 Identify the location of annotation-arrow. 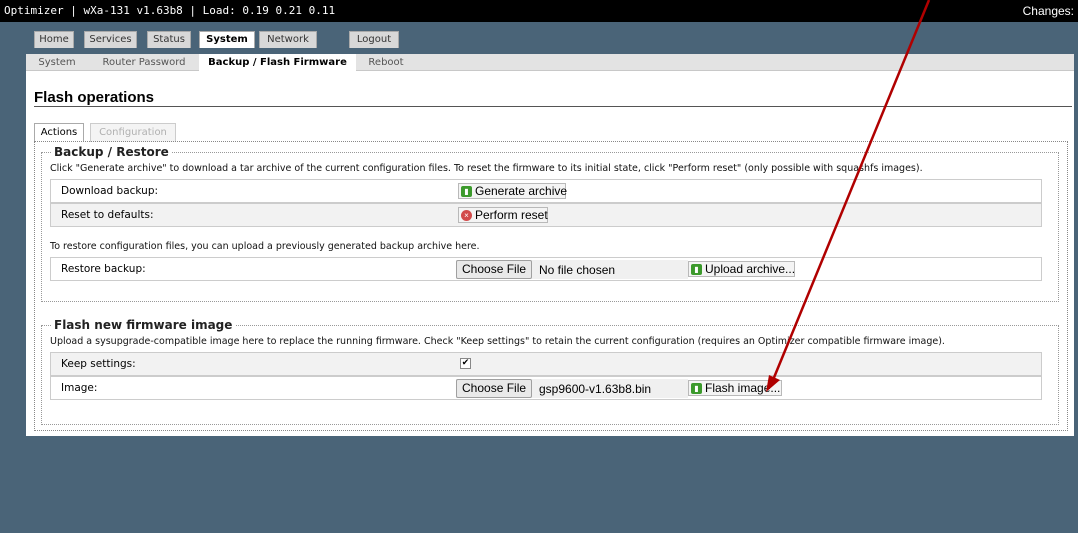
(848, 196).